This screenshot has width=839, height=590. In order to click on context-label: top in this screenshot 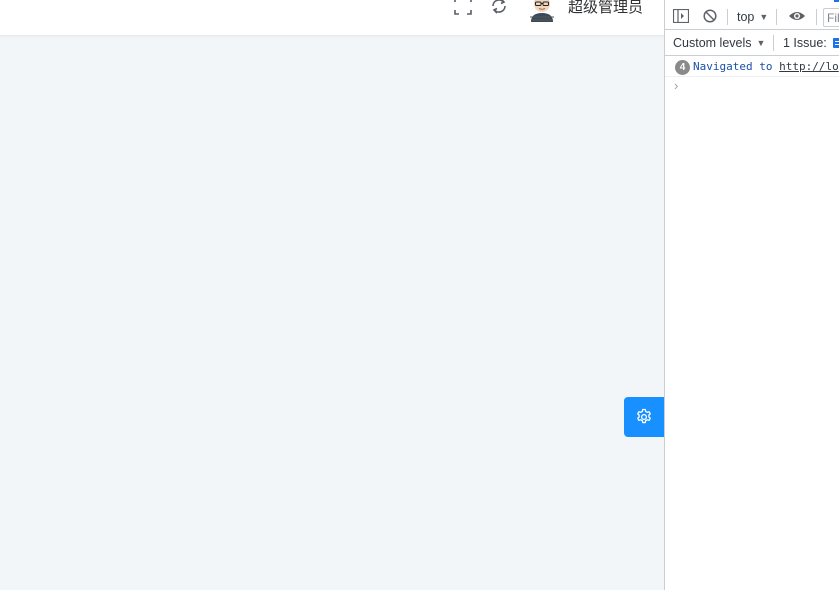, I will do `click(746, 17)`.